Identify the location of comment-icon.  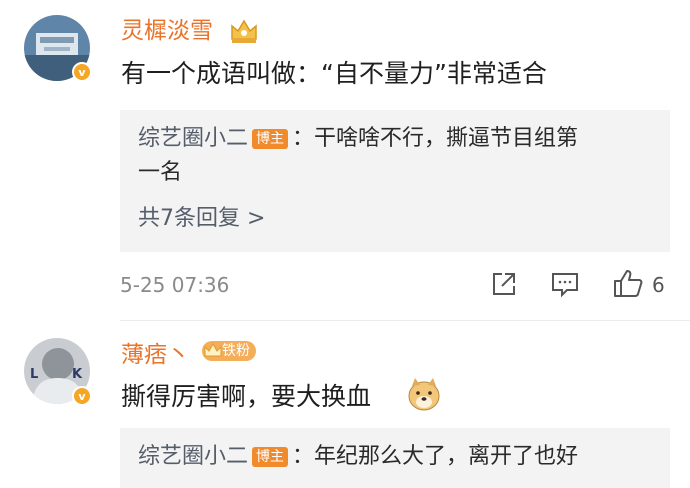
(565, 284).